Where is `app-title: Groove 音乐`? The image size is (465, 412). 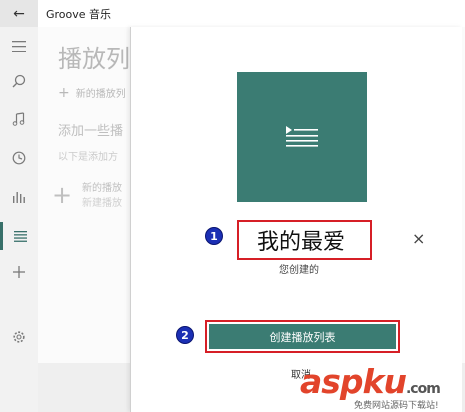
app-title: Groove 音乐 is located at coordinates (79, 14).